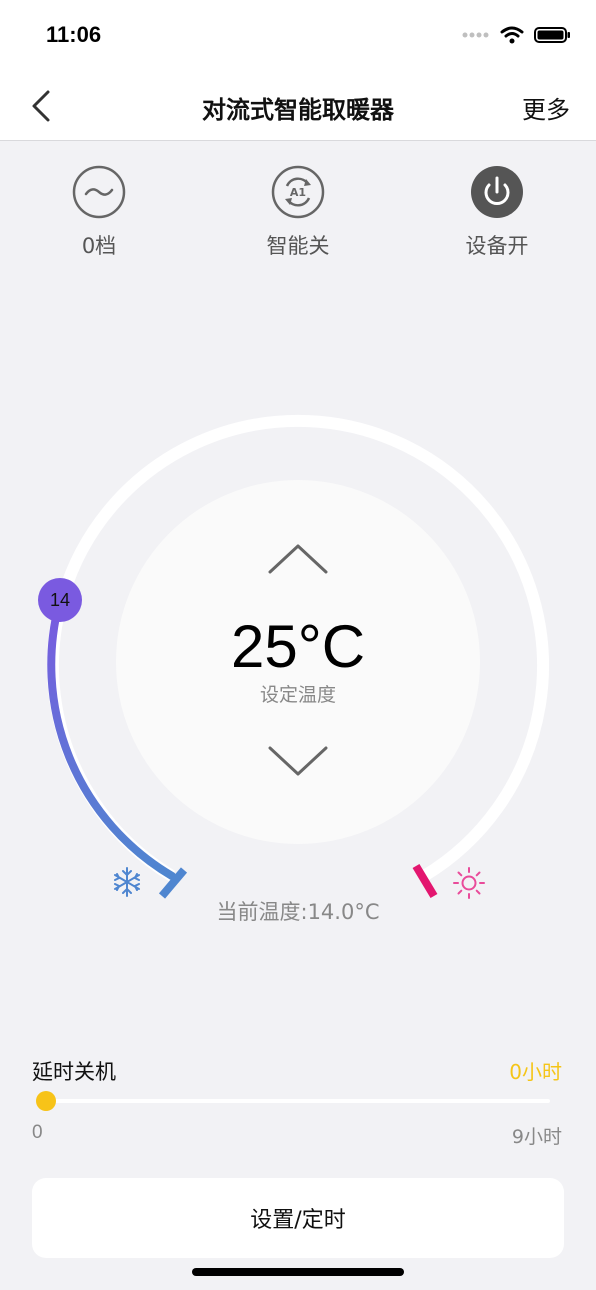 The width and height of the screenshot is (596, 1290). I want to click on temperature-knob: 14, so click(60, 600).